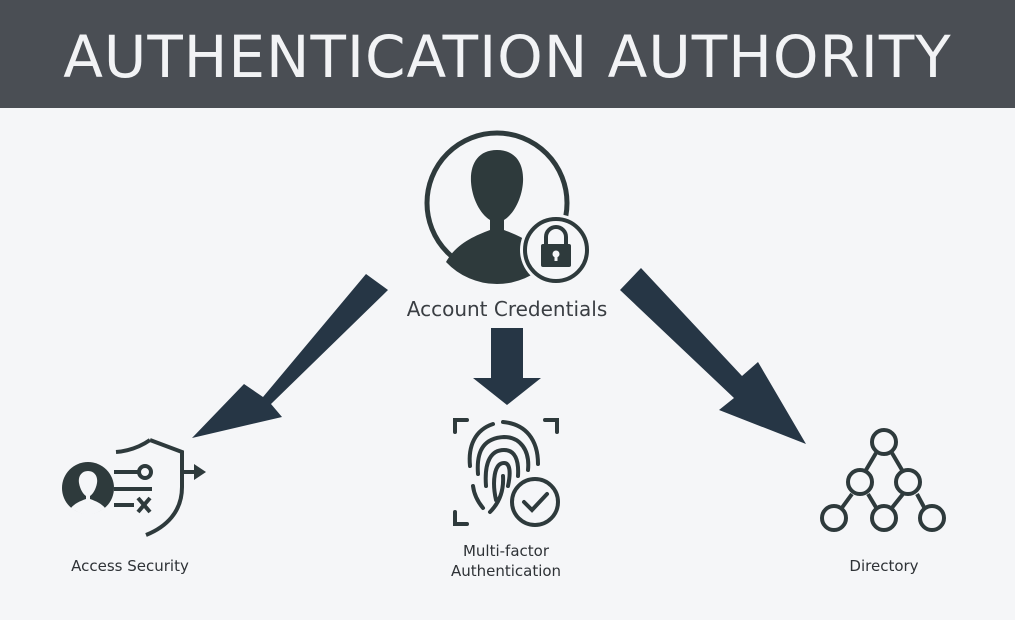 The height and width of the screenshot is (620, 1015). Describe the element at coordinates (134, 487) in the screenshot. I see `shield-access-icon` at that location.